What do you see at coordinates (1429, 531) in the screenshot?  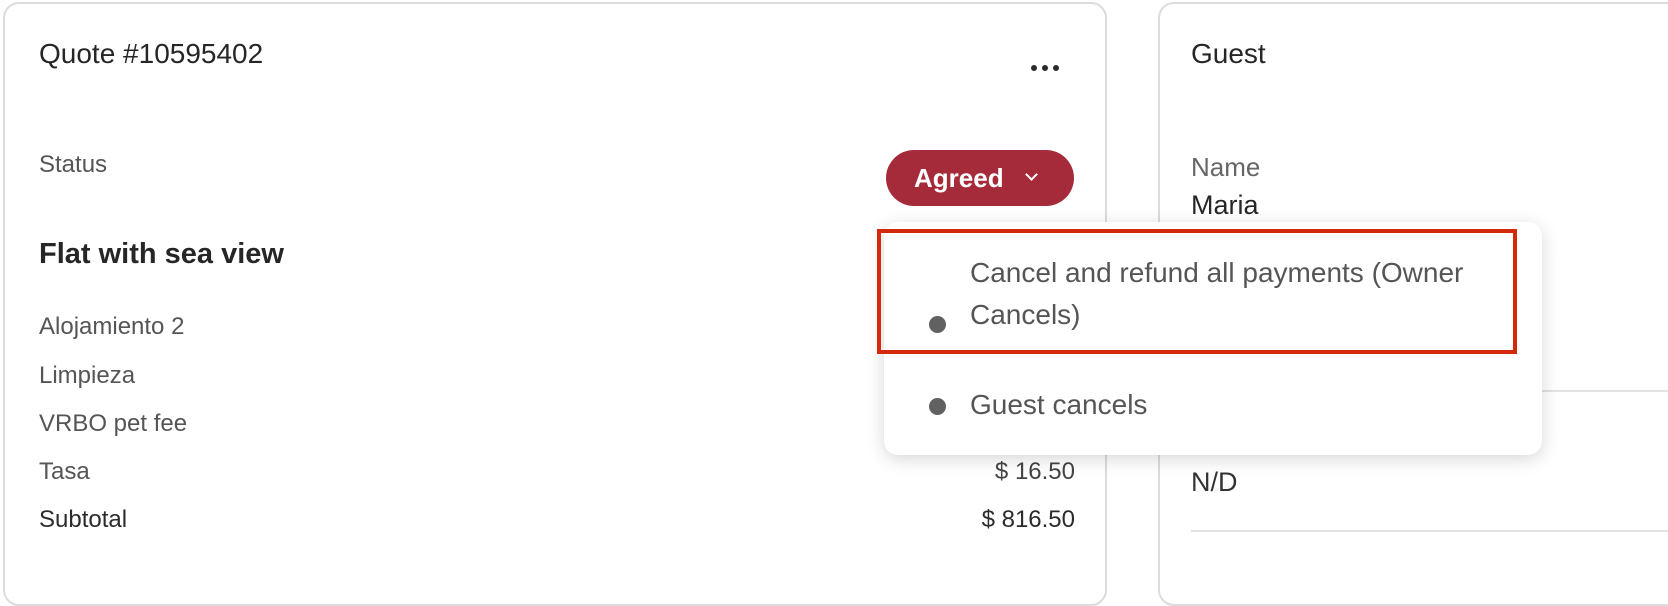 I see `divider` at bounding box center [1429, 531].